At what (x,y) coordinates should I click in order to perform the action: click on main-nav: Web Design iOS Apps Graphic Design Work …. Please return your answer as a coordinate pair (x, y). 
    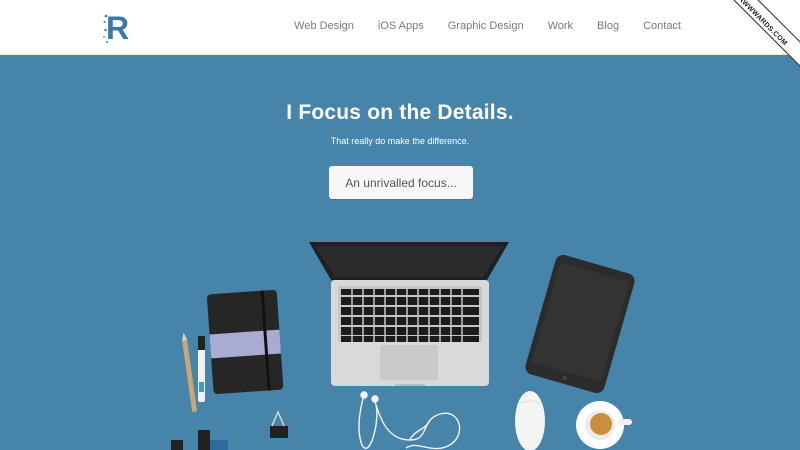
    Looking at the image, I should click on (487, 26).